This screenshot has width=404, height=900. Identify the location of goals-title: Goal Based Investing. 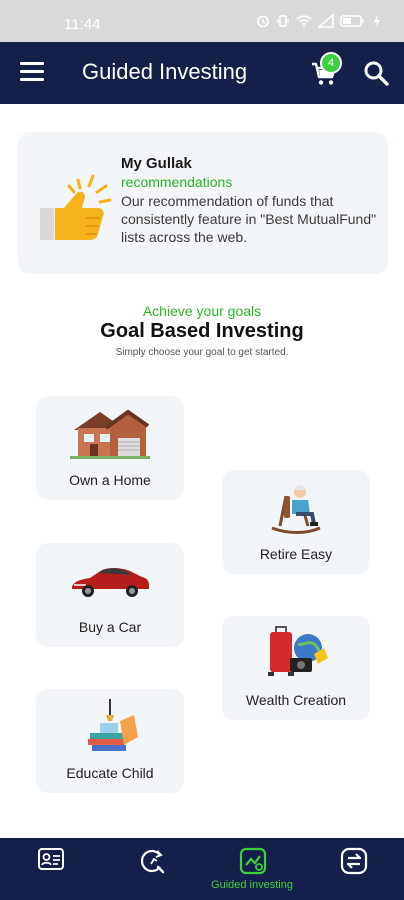
(202, 331).